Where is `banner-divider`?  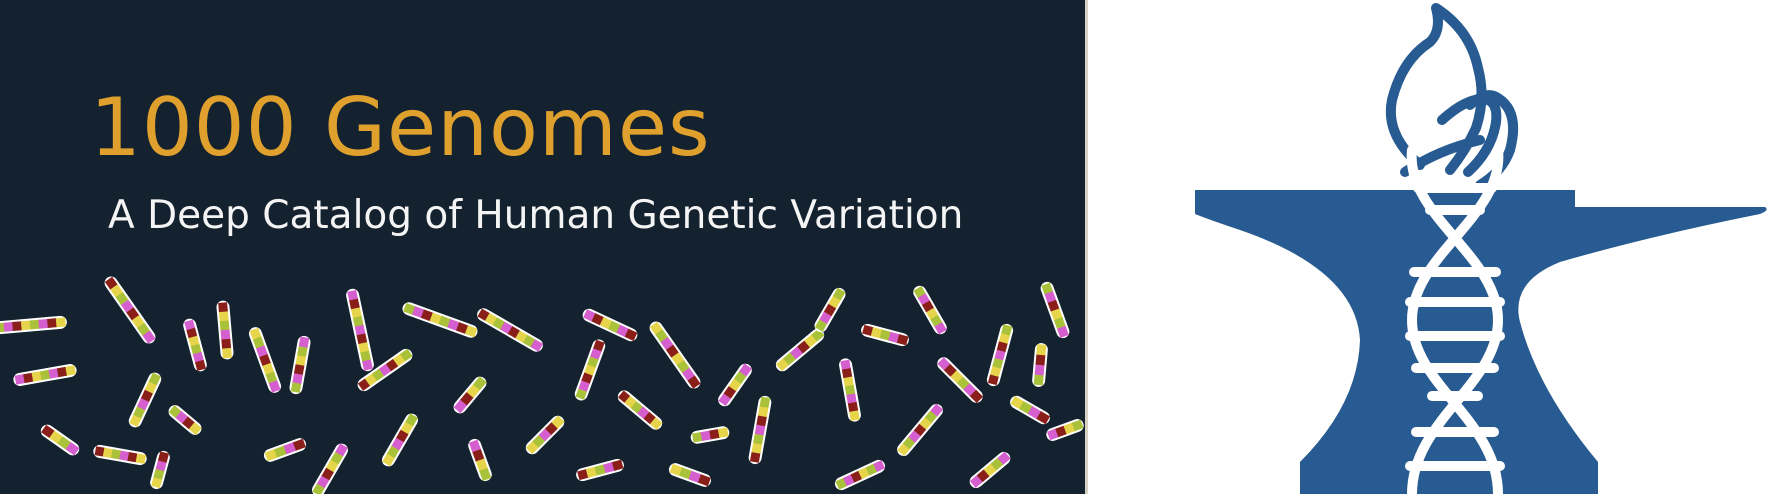
banner-divider is located at coordinates (1086, 247).